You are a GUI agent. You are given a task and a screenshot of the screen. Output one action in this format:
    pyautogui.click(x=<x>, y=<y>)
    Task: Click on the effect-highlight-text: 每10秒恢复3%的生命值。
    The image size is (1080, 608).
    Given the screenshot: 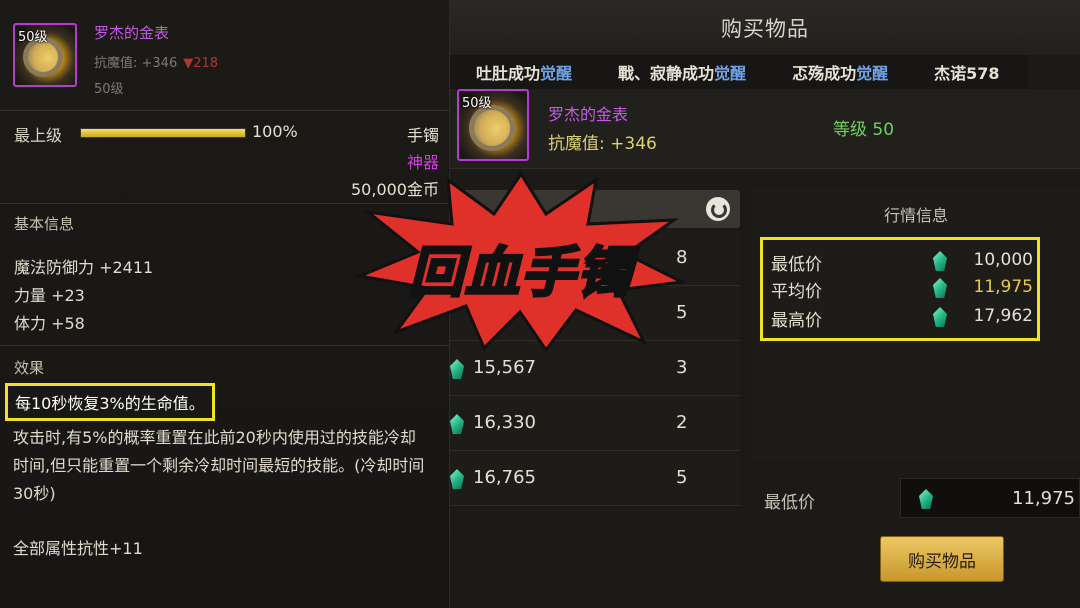 What is the action you would take?
    pyautogui.click(x=110, y=403)
    